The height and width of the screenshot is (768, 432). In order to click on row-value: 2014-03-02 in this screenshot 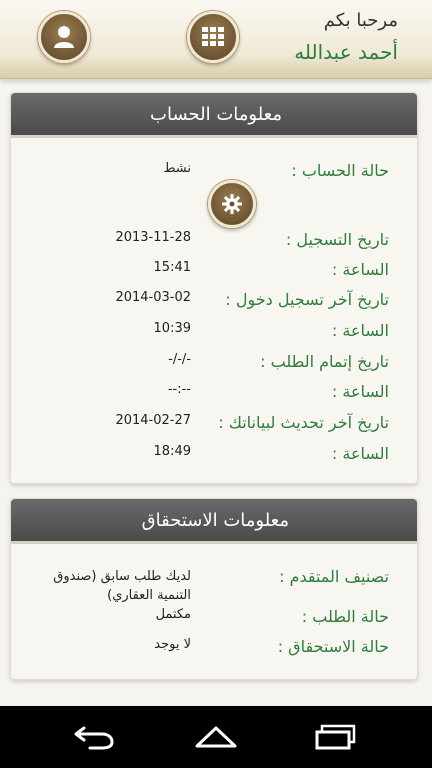, I will do `click(153, 297)`.